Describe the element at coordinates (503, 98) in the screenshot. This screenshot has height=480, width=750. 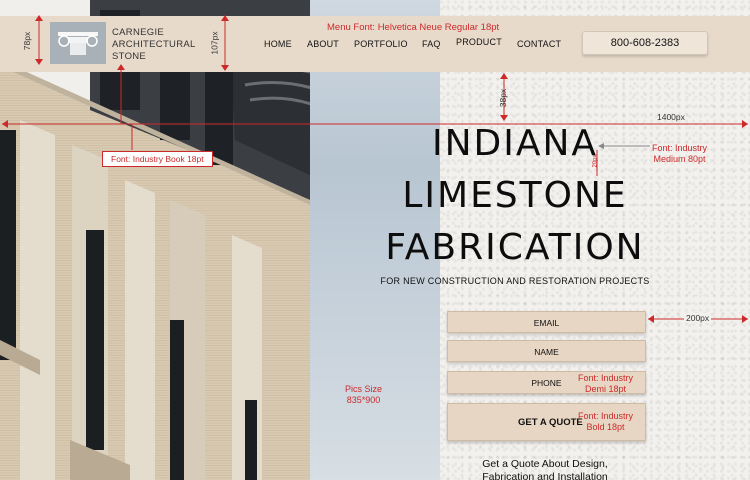
I see `dim-38-label: 38px` at that location.